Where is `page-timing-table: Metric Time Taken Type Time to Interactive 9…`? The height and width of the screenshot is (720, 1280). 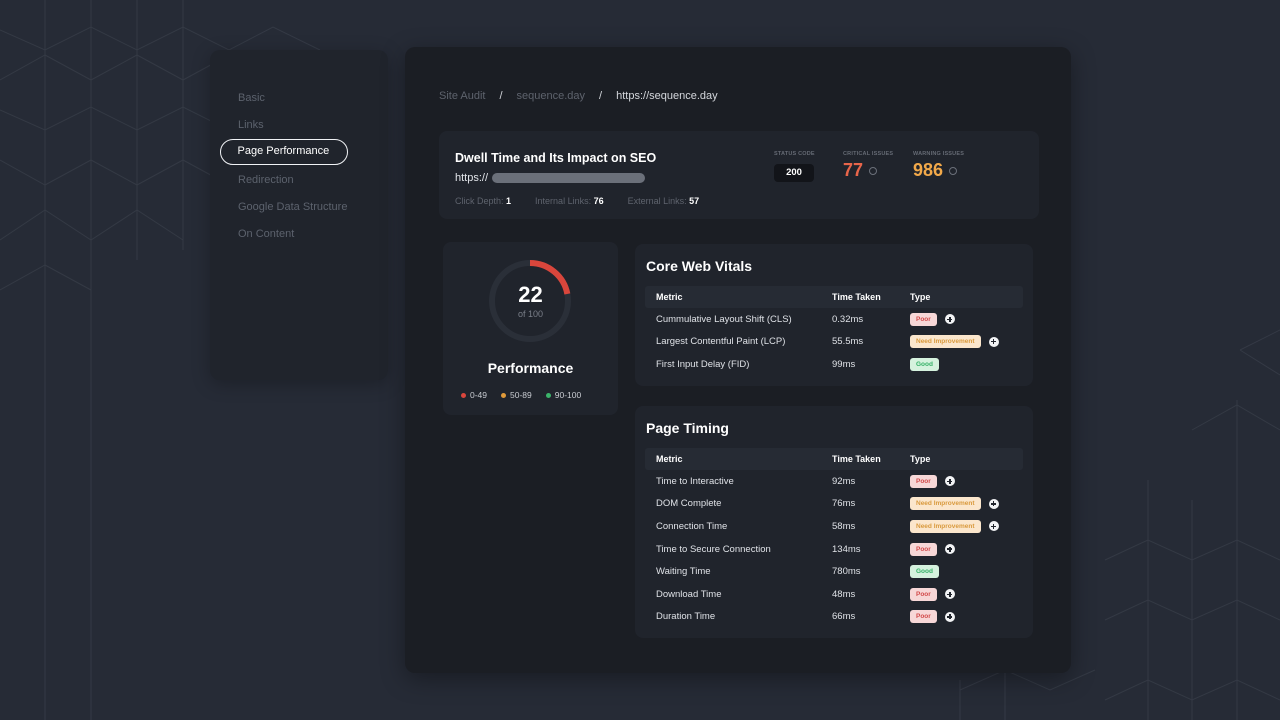 page-timing-table: Metric Time Taken Type Time to Interactive 9… is located at coordinates (834, 538).